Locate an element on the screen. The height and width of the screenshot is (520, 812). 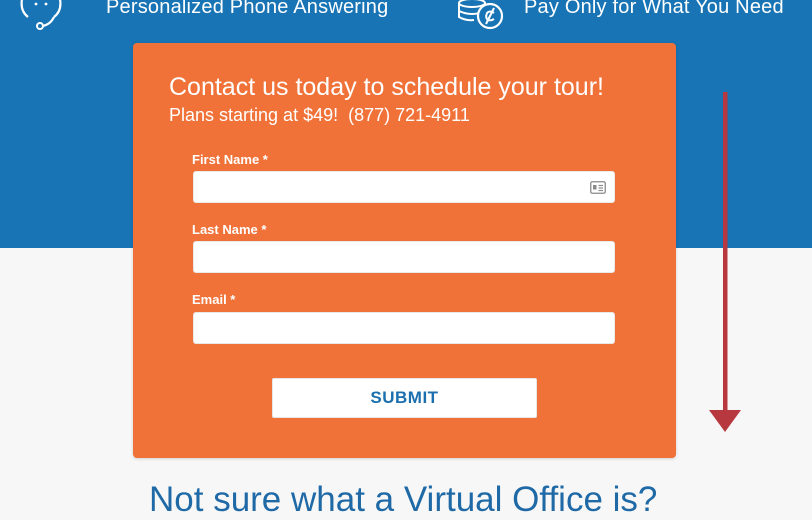
feature-pay-only: Pay Only for What You Need is located at coordinates (618, 16).